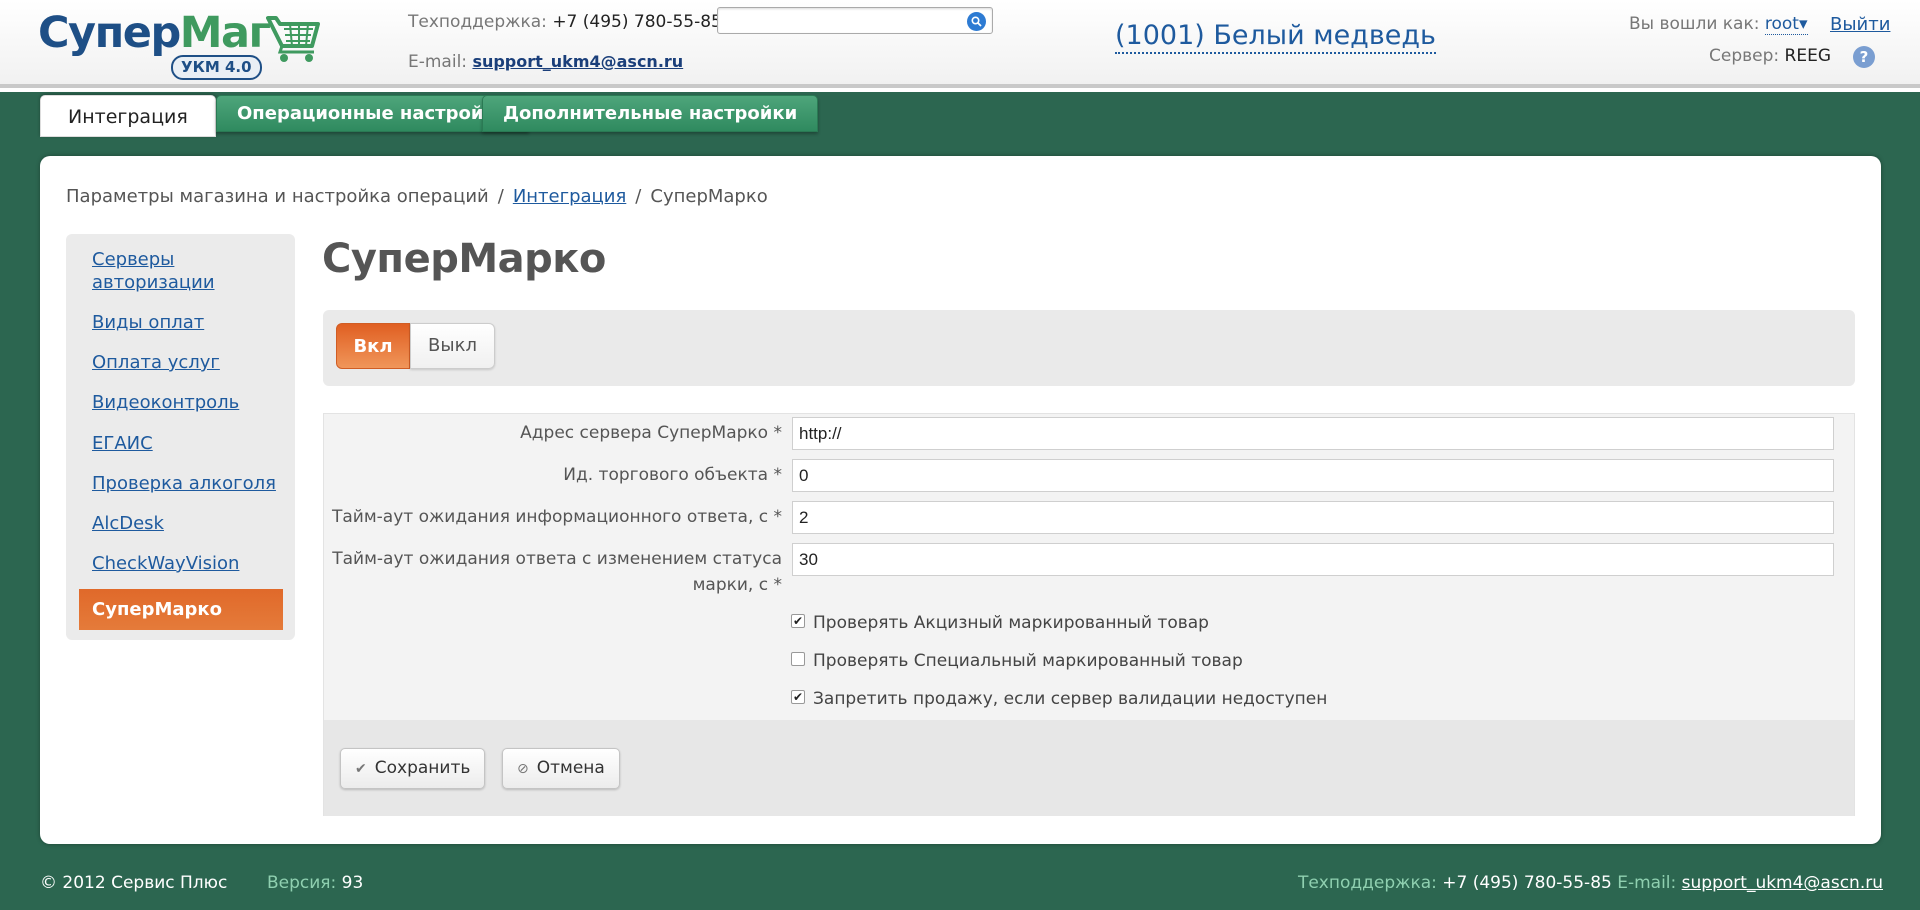 The height and width of the screenshot is (910, 1920). What do you see at coordinates (1089, 768) in the screenshot?
I see `form-actions: ✔ Сохранить ⊘ Отмена` at bounding box center [1089, 768].